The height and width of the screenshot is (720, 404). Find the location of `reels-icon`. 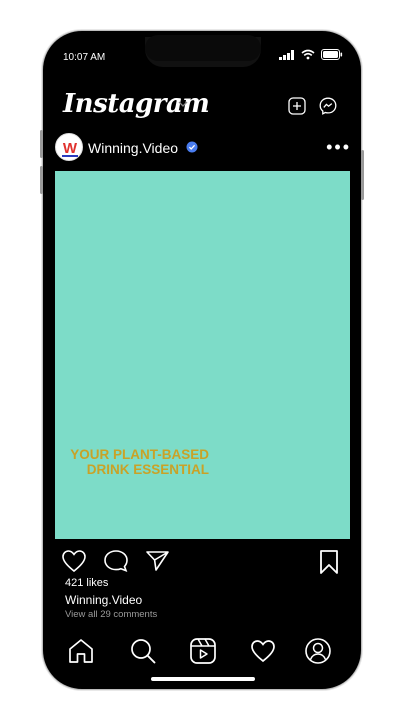

reels-icon is located at coordinates (203, 651).